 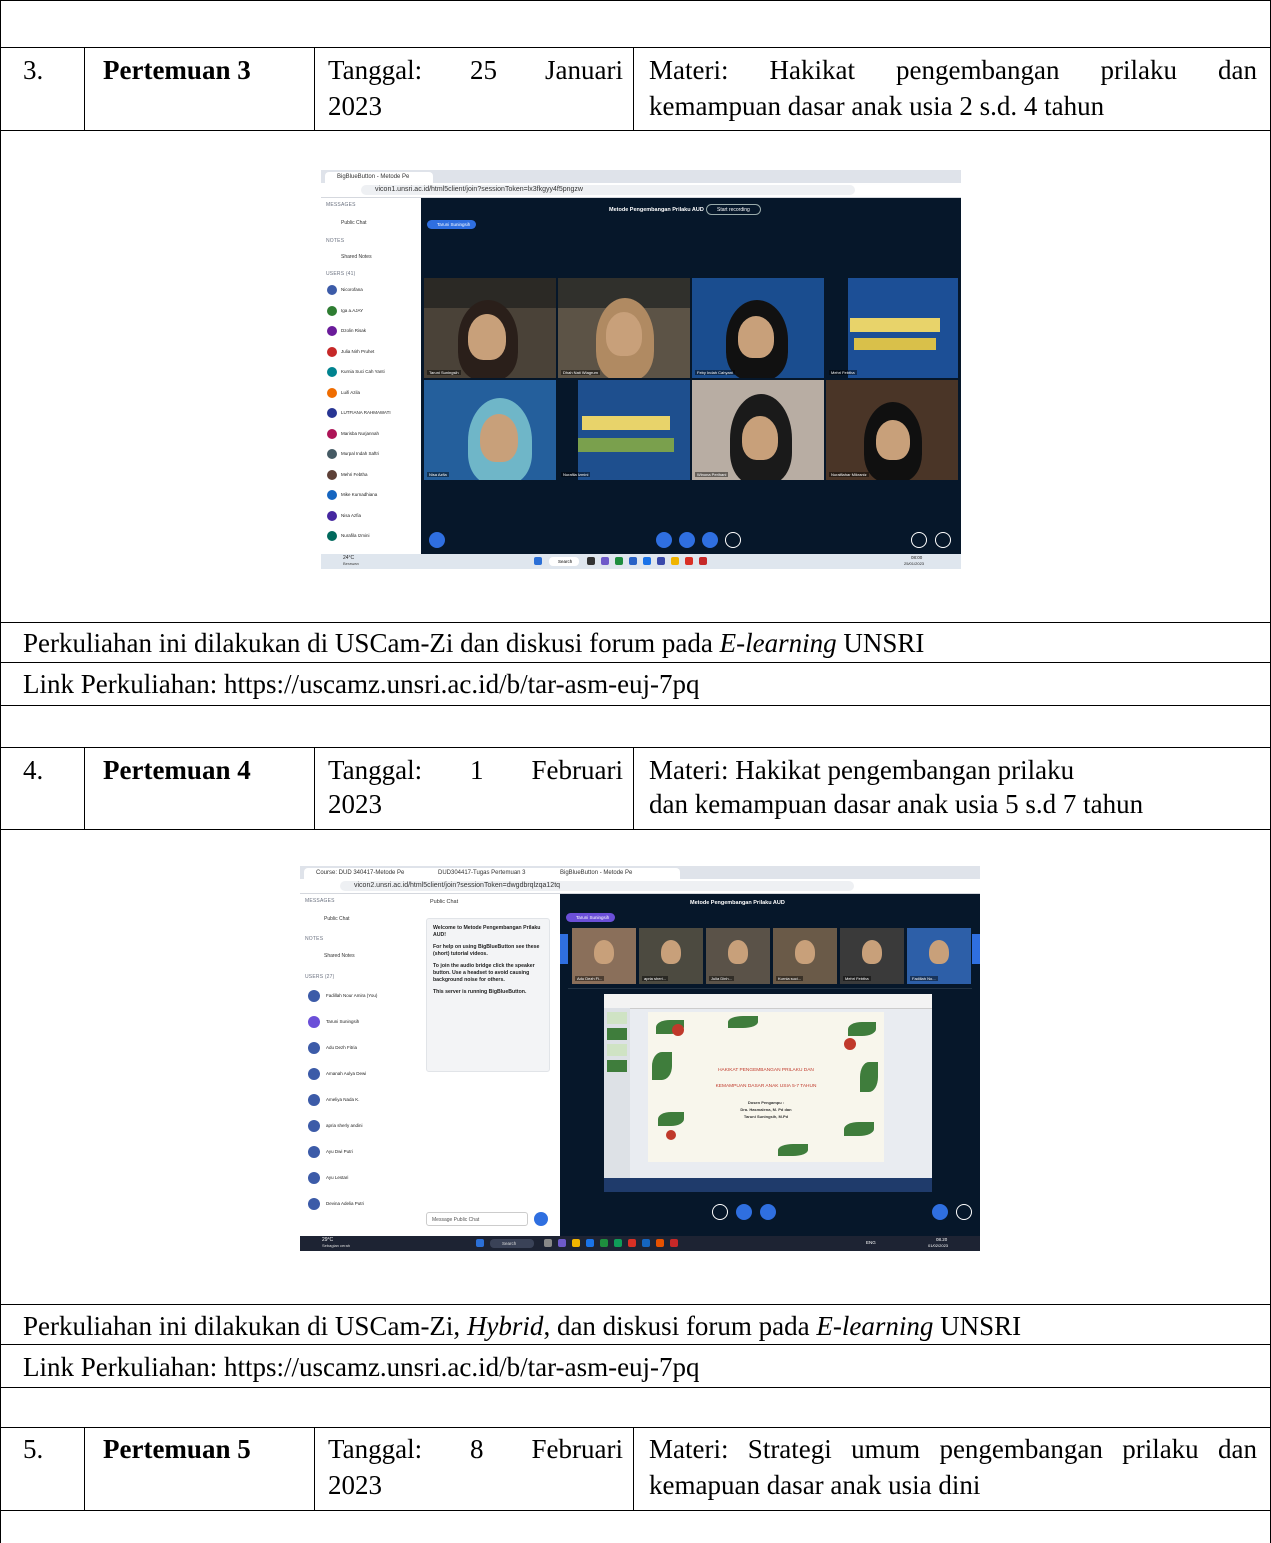 What do you see at coordinates (352, 289) in the screenshot?
I see `user-name: Nicorofana` at bounding box center [352, 289].